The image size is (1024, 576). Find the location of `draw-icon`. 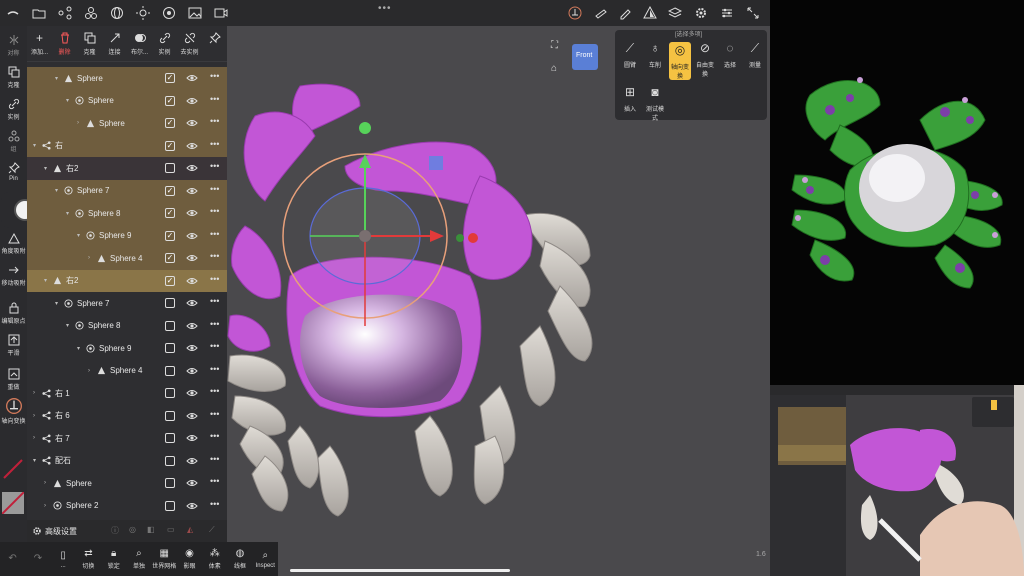

draw-icon is located at coordinates (601, 13).